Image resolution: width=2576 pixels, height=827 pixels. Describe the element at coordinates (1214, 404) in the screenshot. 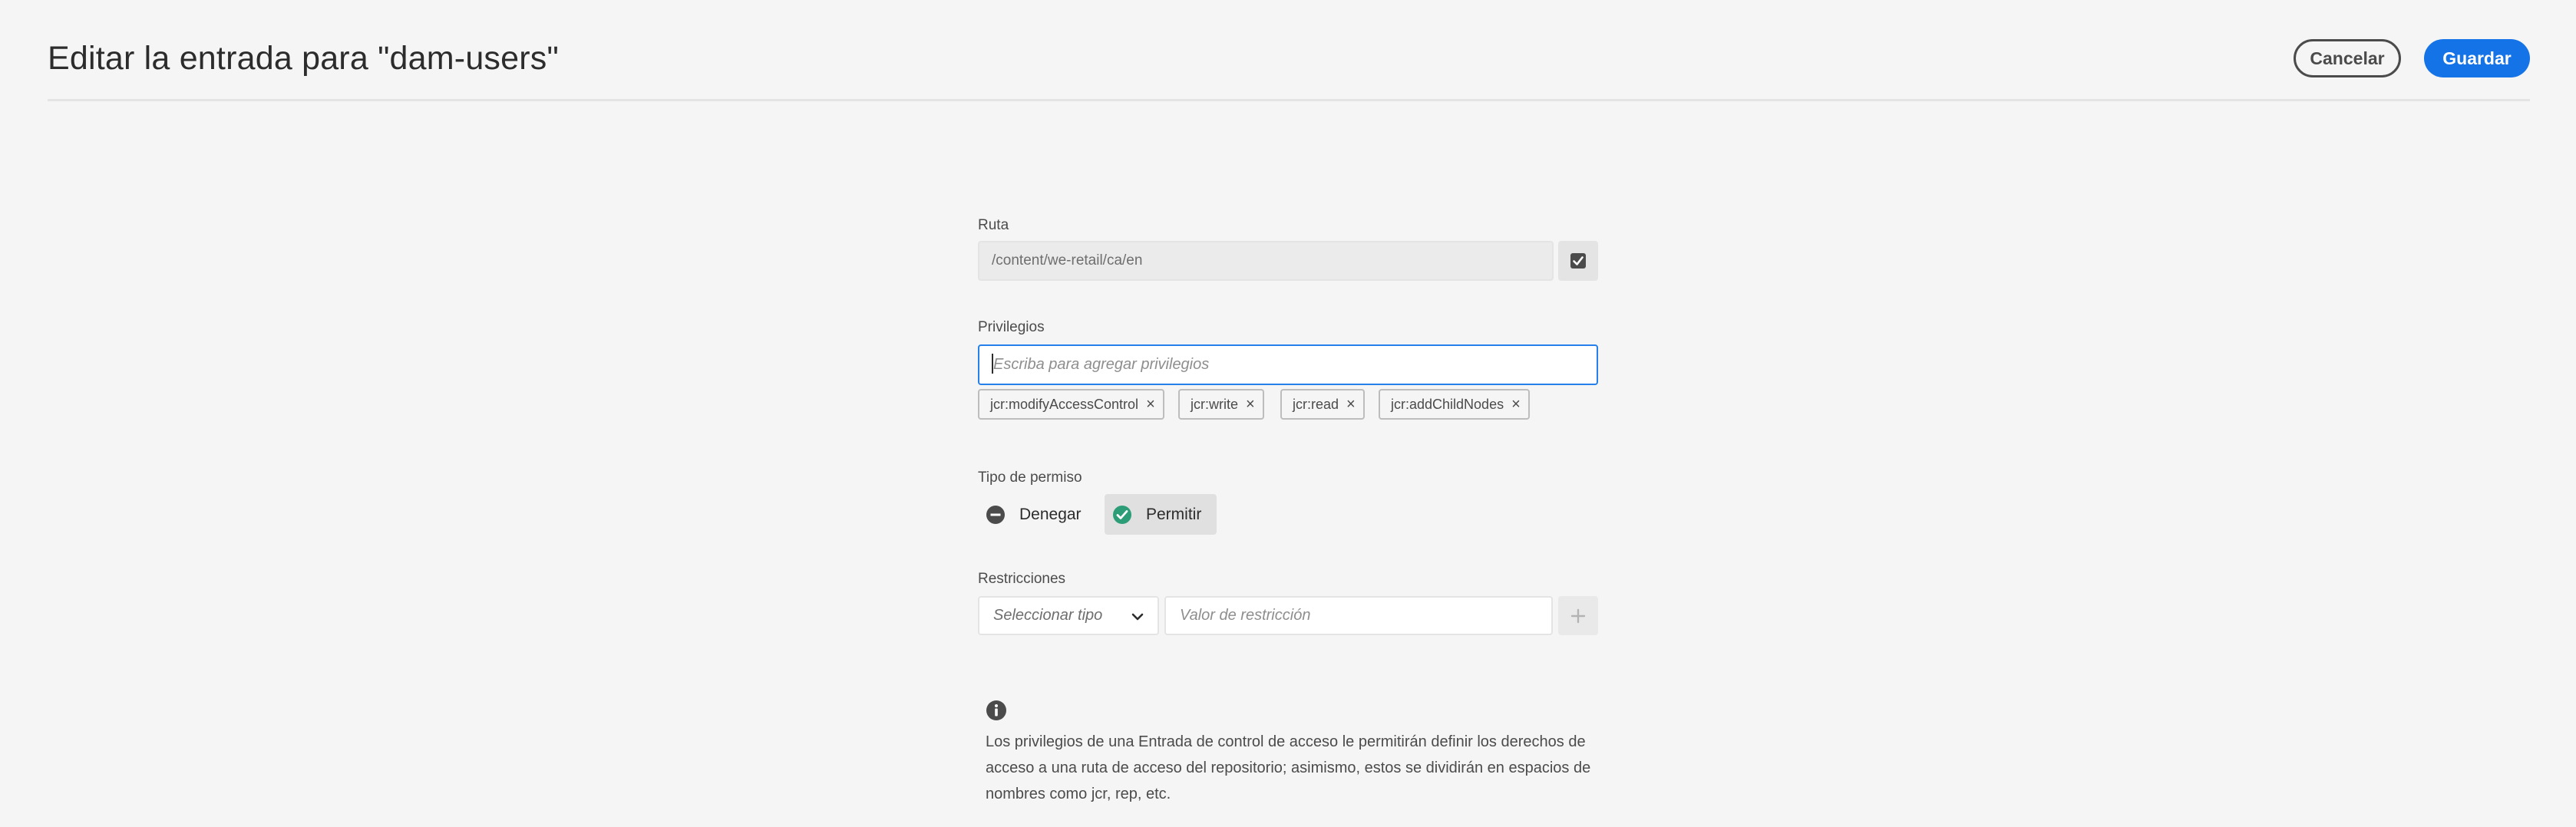

I see `privilege-tag-label: jcr:write` at that location.